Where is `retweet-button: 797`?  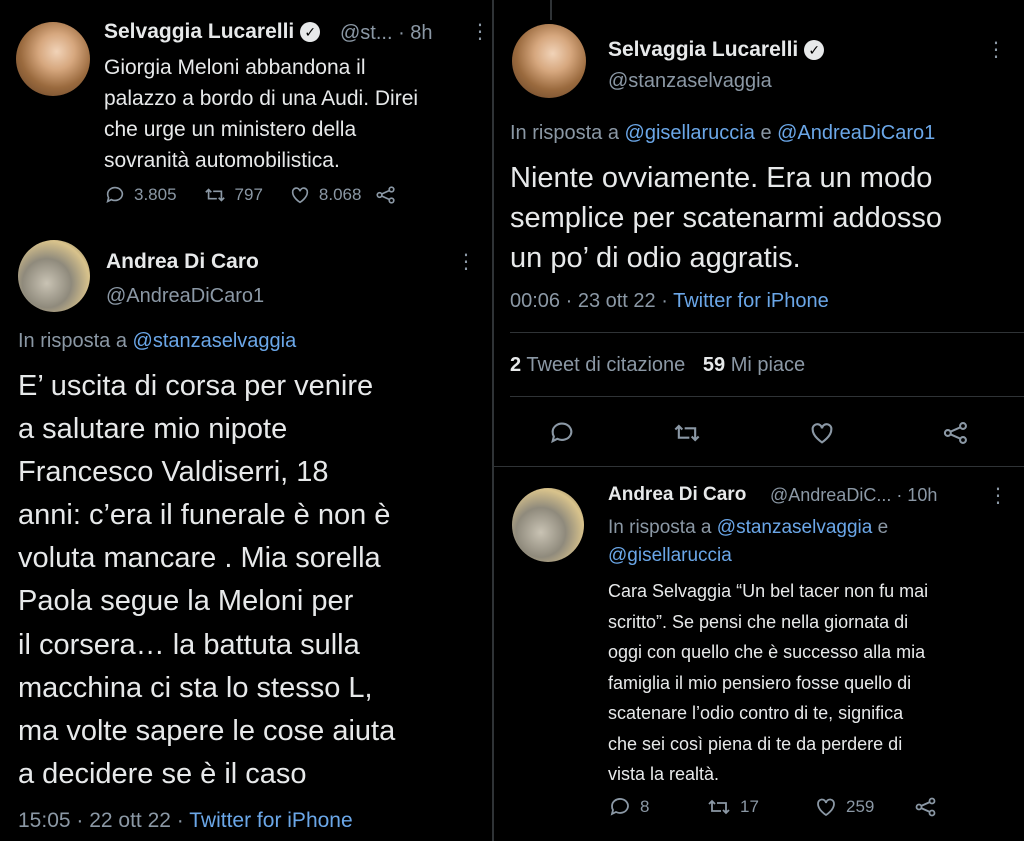
retweet-button: 797 is located at coordinates (233, 195).